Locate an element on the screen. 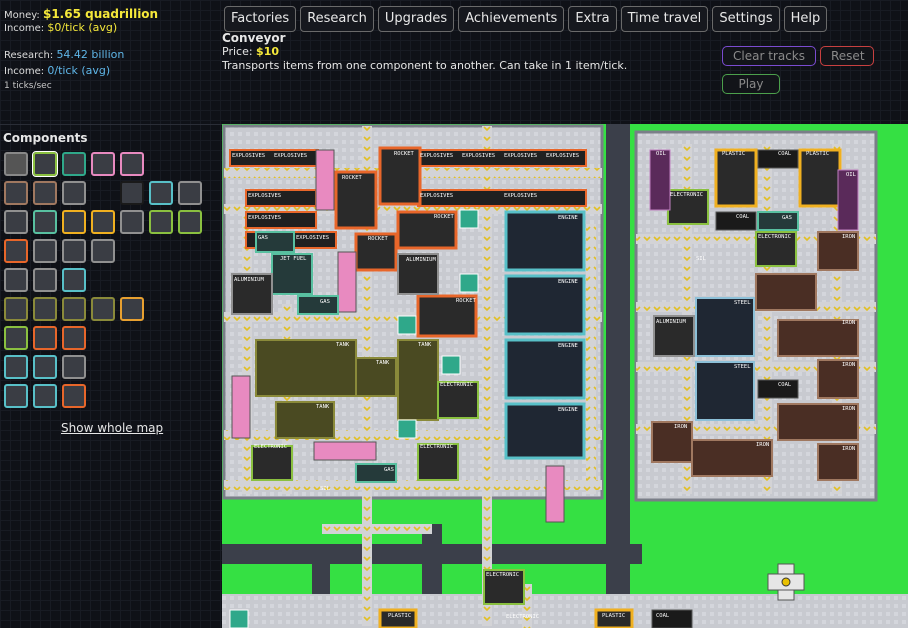 The image size is (908, 628). component-price: Price: $10 is located at coordinates (424, 52).